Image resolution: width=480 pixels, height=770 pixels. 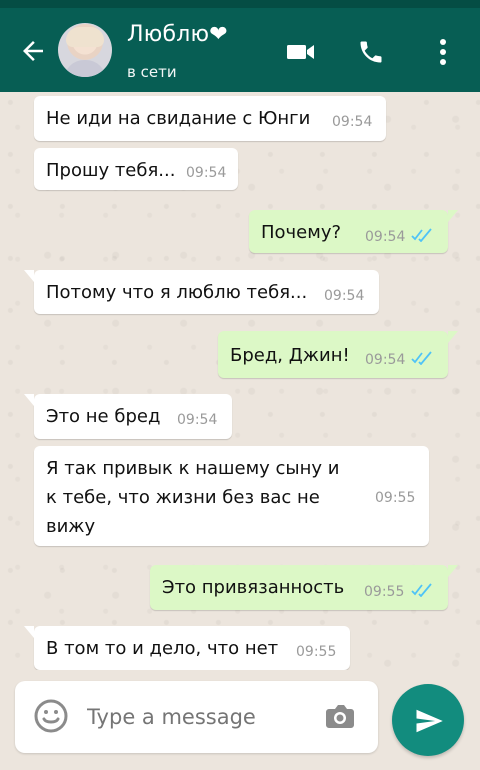 What do you see at coordinates (253, 587) in the screenshot?
I see `message-text: Это привязанность` at bounding box center [253, 587].